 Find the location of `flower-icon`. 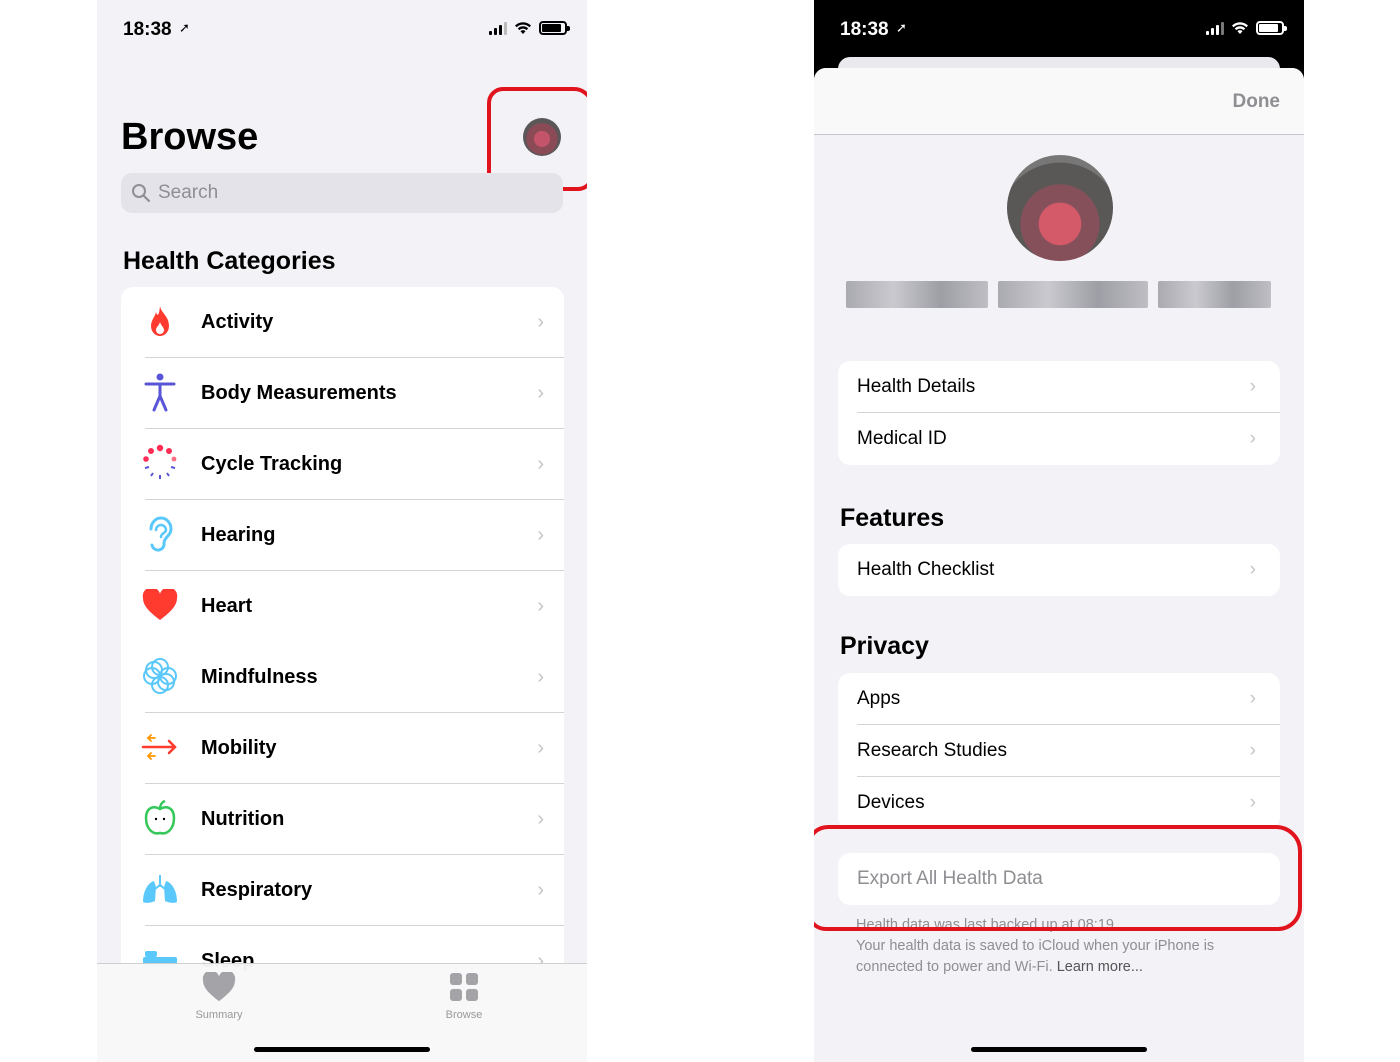

flower-icon is located at coordinates (160, 676).